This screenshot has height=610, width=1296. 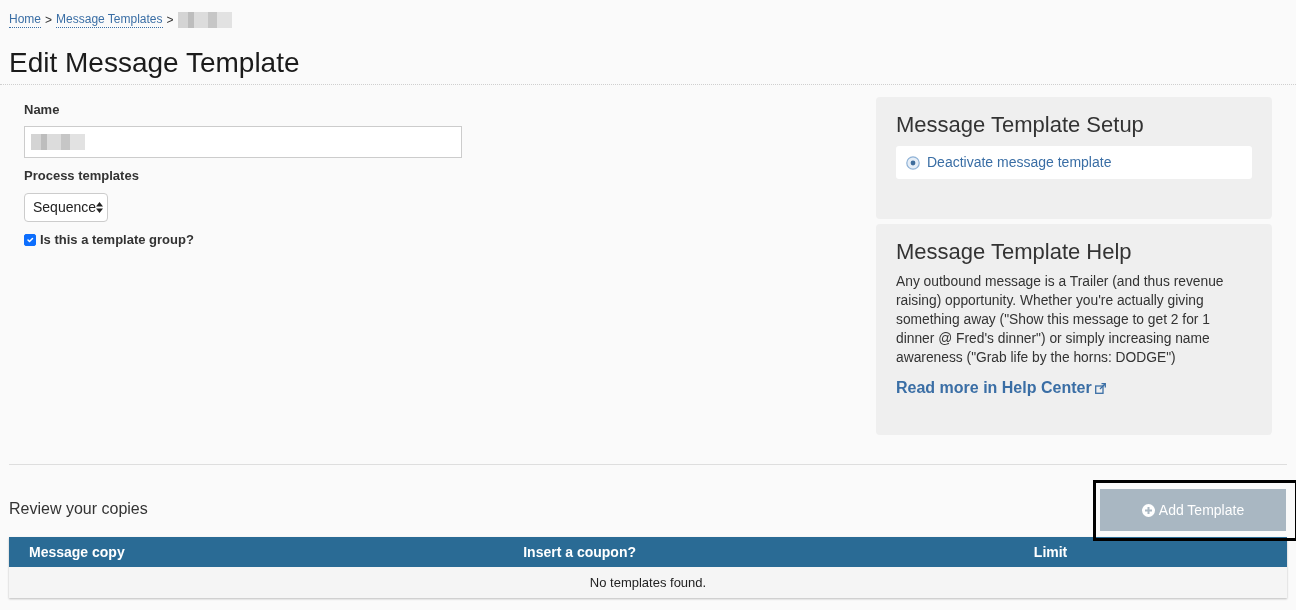 What do you see at coordinates (1020, 125) in the screenshot?
I see `panel-title: Message Template Setup` at bounding box center [1020, 125].